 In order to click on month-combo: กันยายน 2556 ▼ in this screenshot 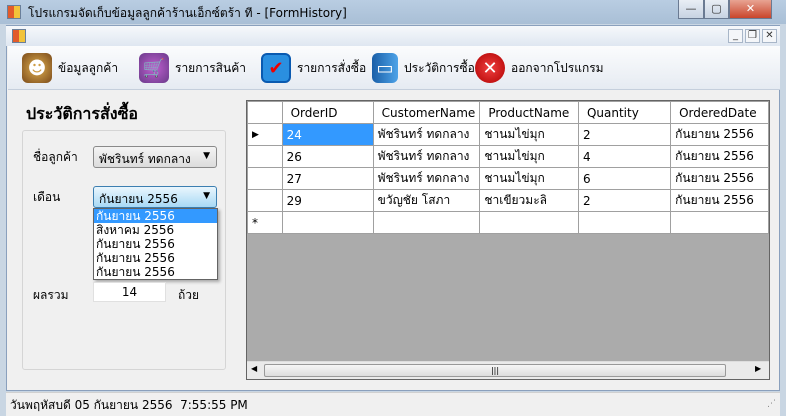, I will do `click(155, 197)`.